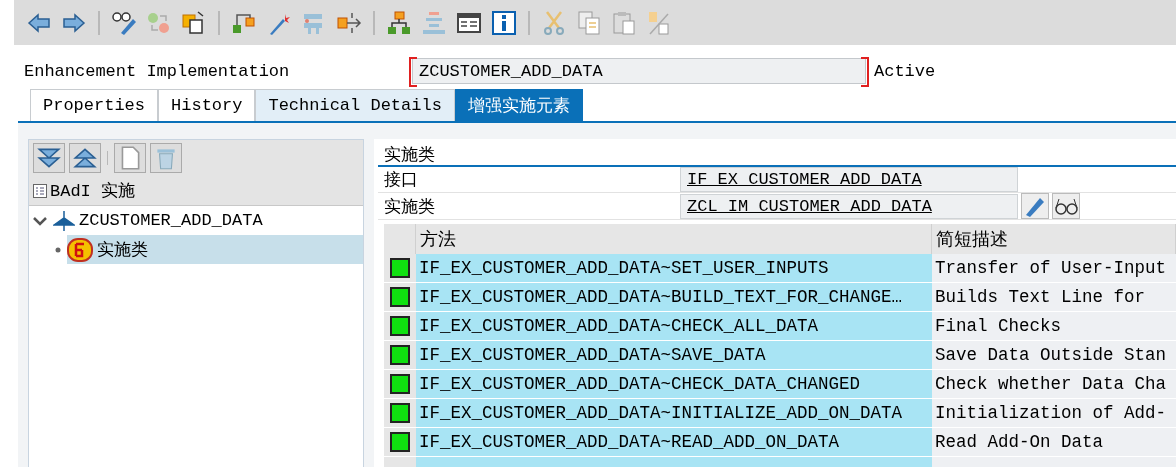 This screenshot has height=467, width=1176. Describe the element at coordinates (849, 206) in the screenshot. I see `value-field: ZCL_IM_CUSTOMER_ADD_DATA` at that location.